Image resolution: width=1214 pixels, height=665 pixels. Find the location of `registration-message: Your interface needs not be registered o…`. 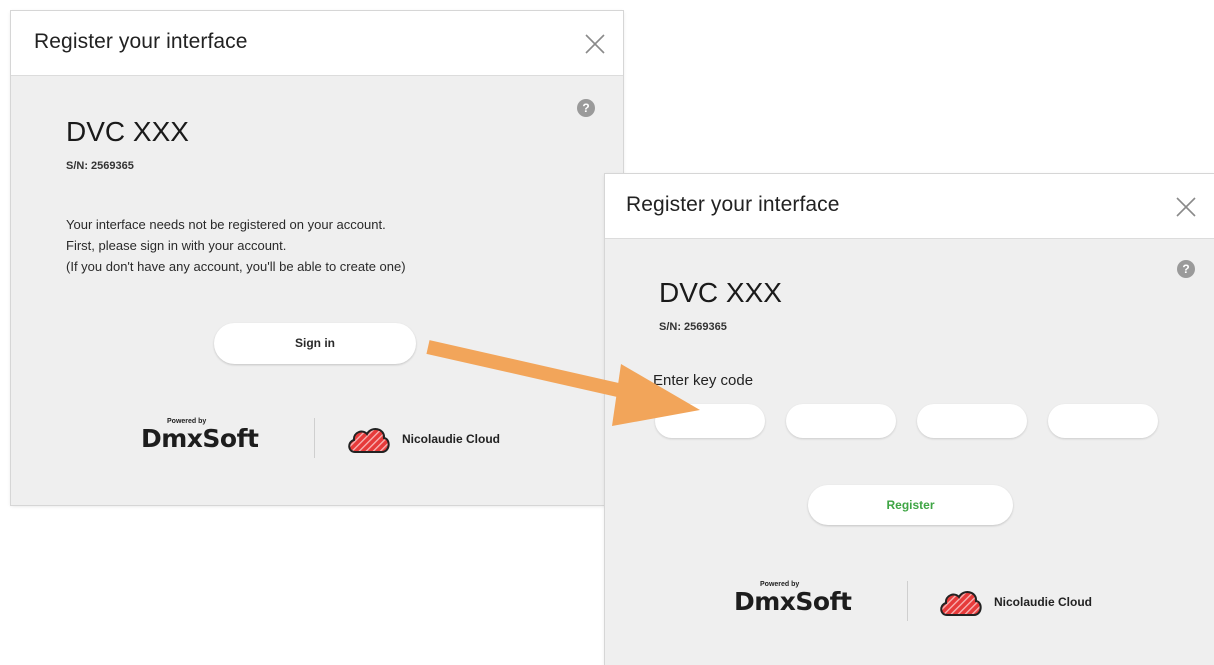

registration-message: Your interface needs not be registered o… is located at coordinates (236, 245).